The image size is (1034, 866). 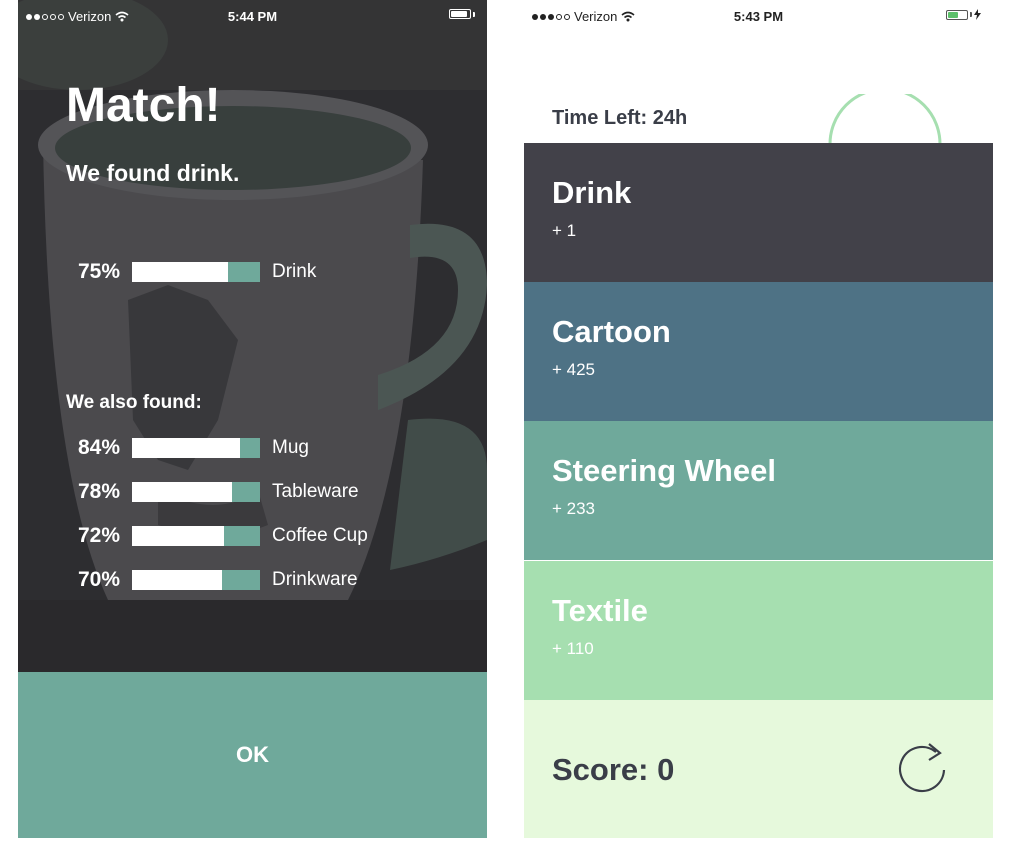 I want to click on category-textile: Textile + 110, so click(x=758, y=630).